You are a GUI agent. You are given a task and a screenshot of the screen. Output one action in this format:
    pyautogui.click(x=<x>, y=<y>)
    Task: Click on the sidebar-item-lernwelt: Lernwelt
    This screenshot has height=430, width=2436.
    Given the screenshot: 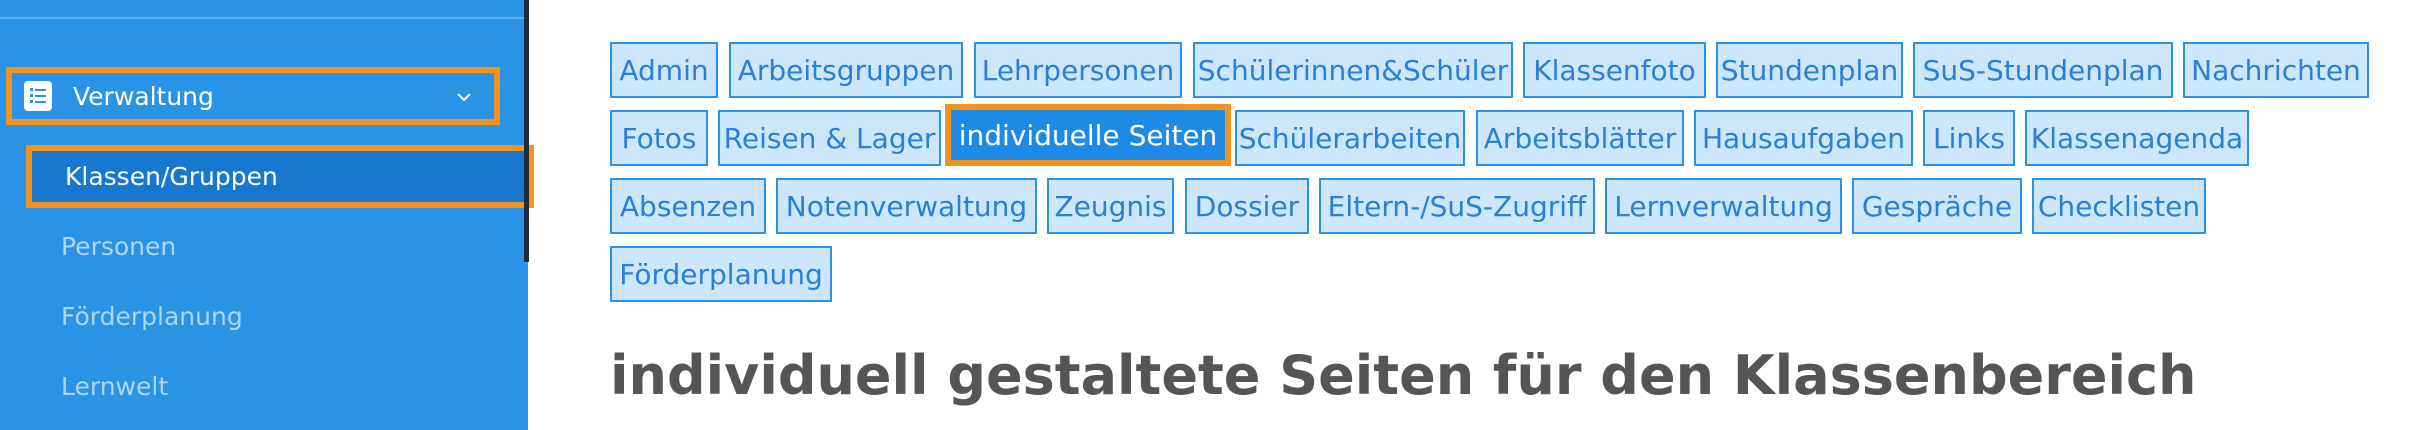 What is the action you would take?
    pyautogui.click(x=114, y=386)
    